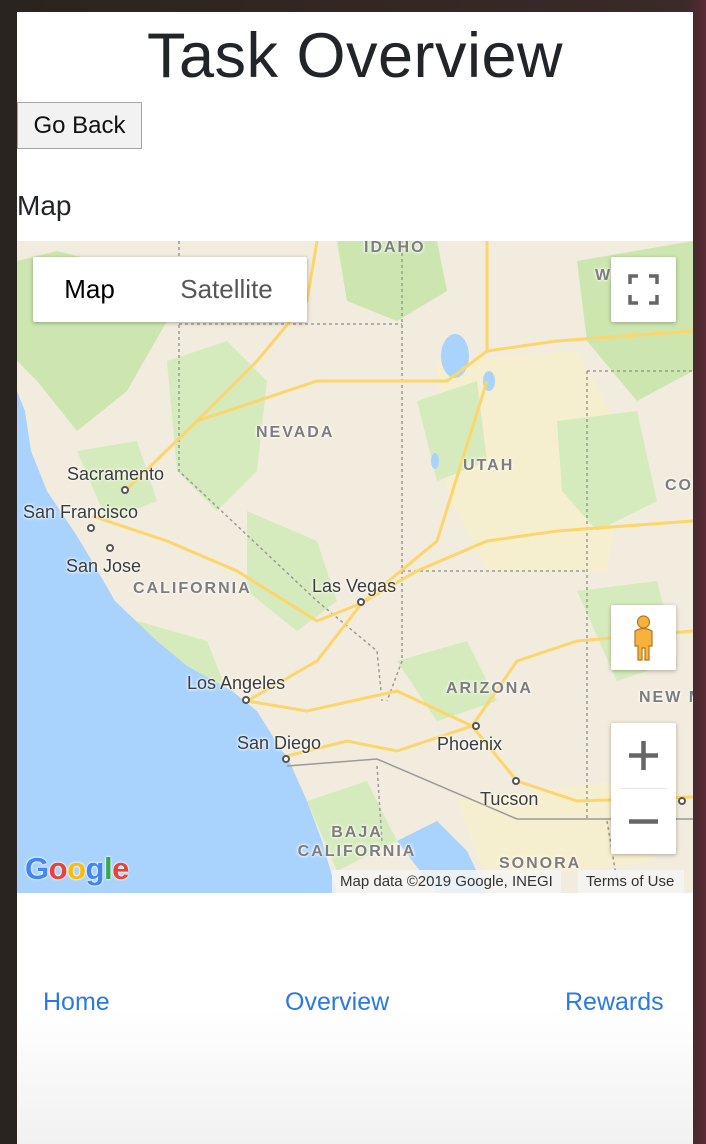 Image resolution: width=706 pixels, height=1144 pixels. I want to click on map-attribution: Map data ©2019 Google, INEGI, so click(446, 881).